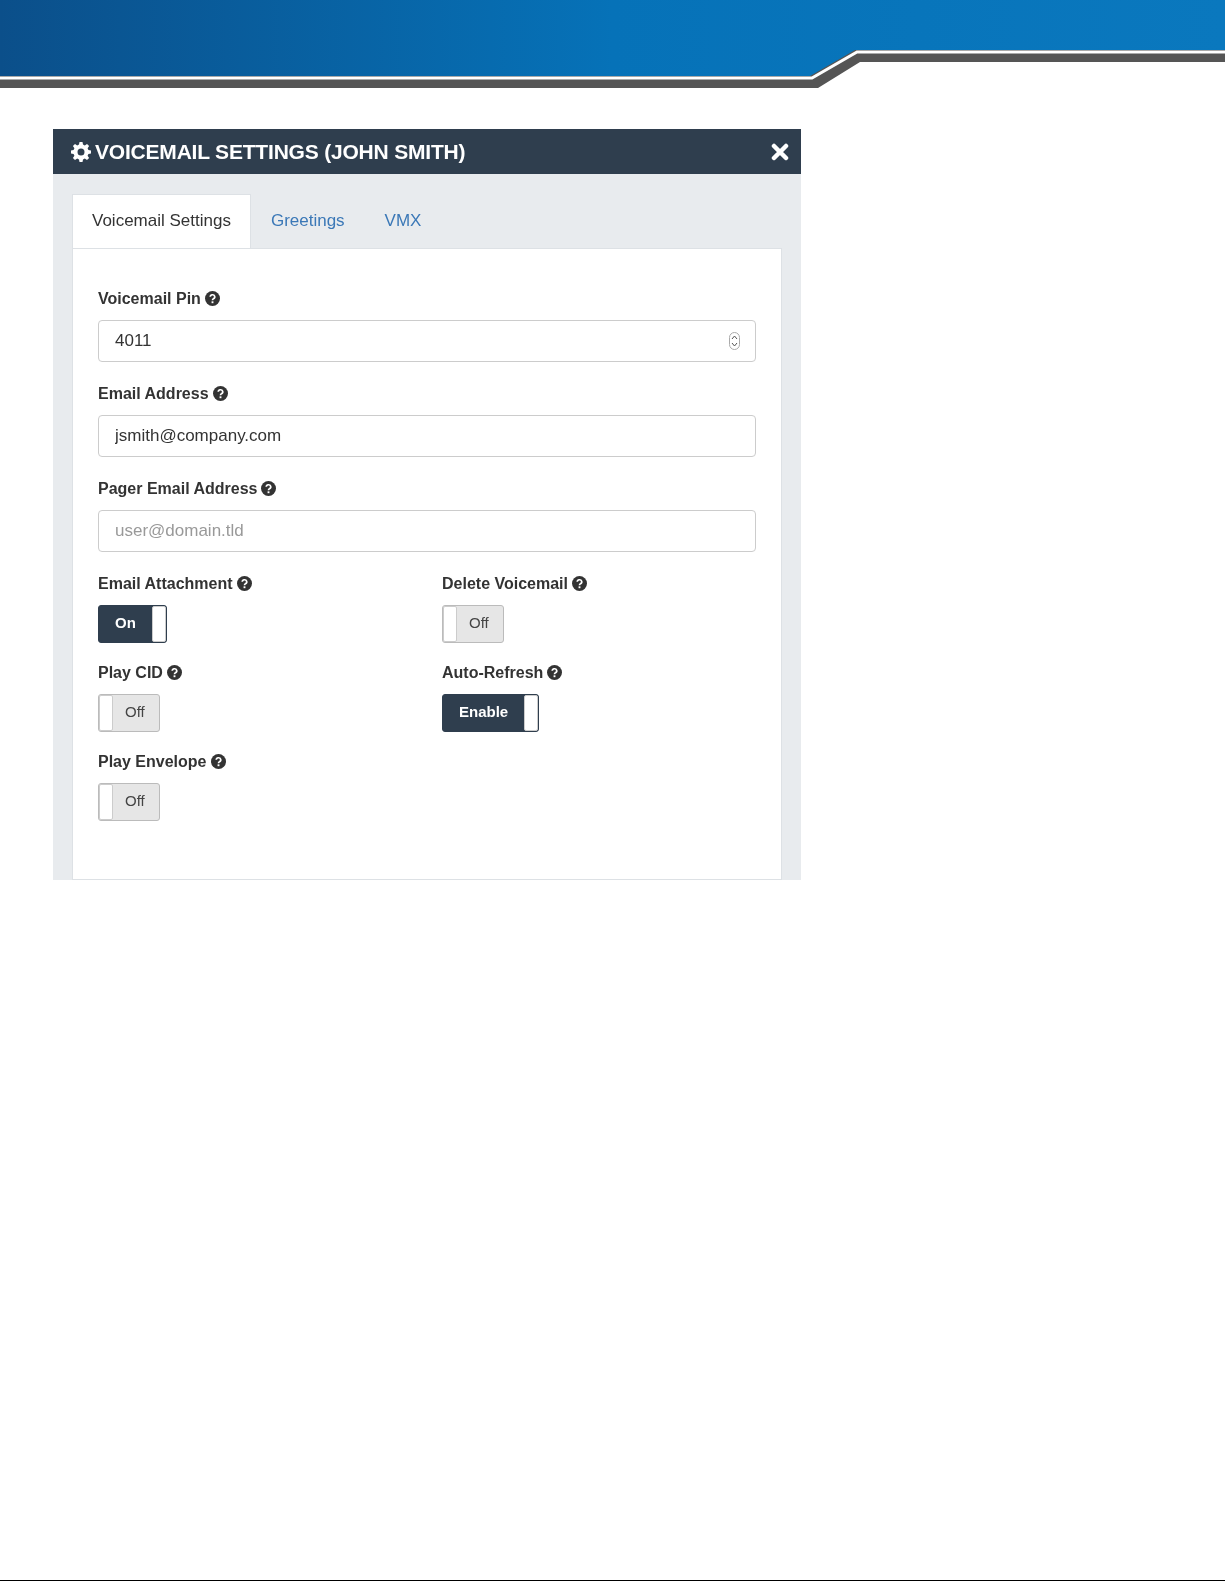 The width and height of the screenshot is (1225, 1585). I want to click on toggle-switch: On, so click(132, 623).